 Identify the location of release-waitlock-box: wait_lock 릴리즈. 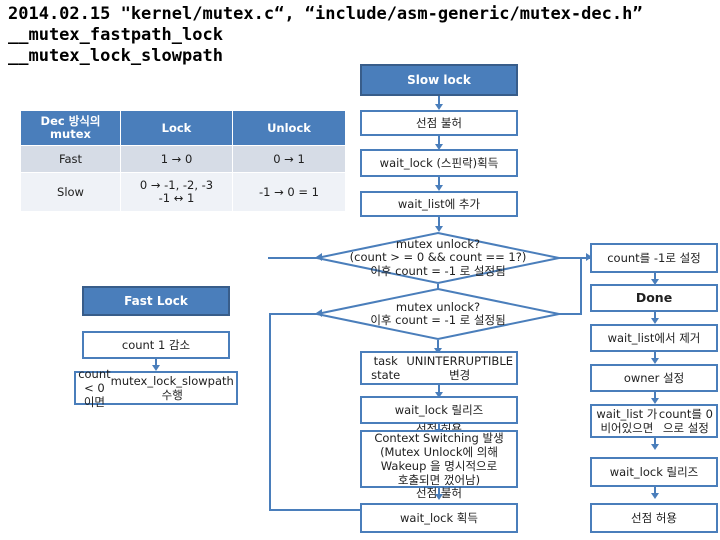
(439, 410).